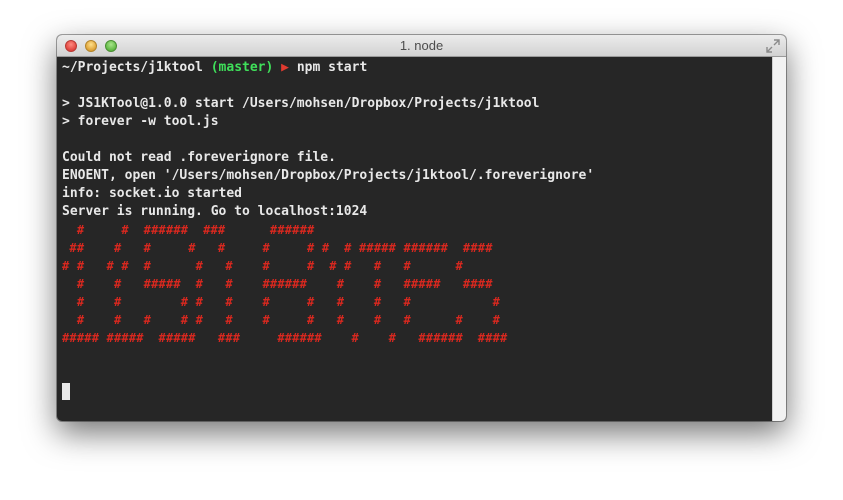 Image resolution: width=843 pixels, height=500 pixels. I want to click on text-cursor, so click(66, 391).